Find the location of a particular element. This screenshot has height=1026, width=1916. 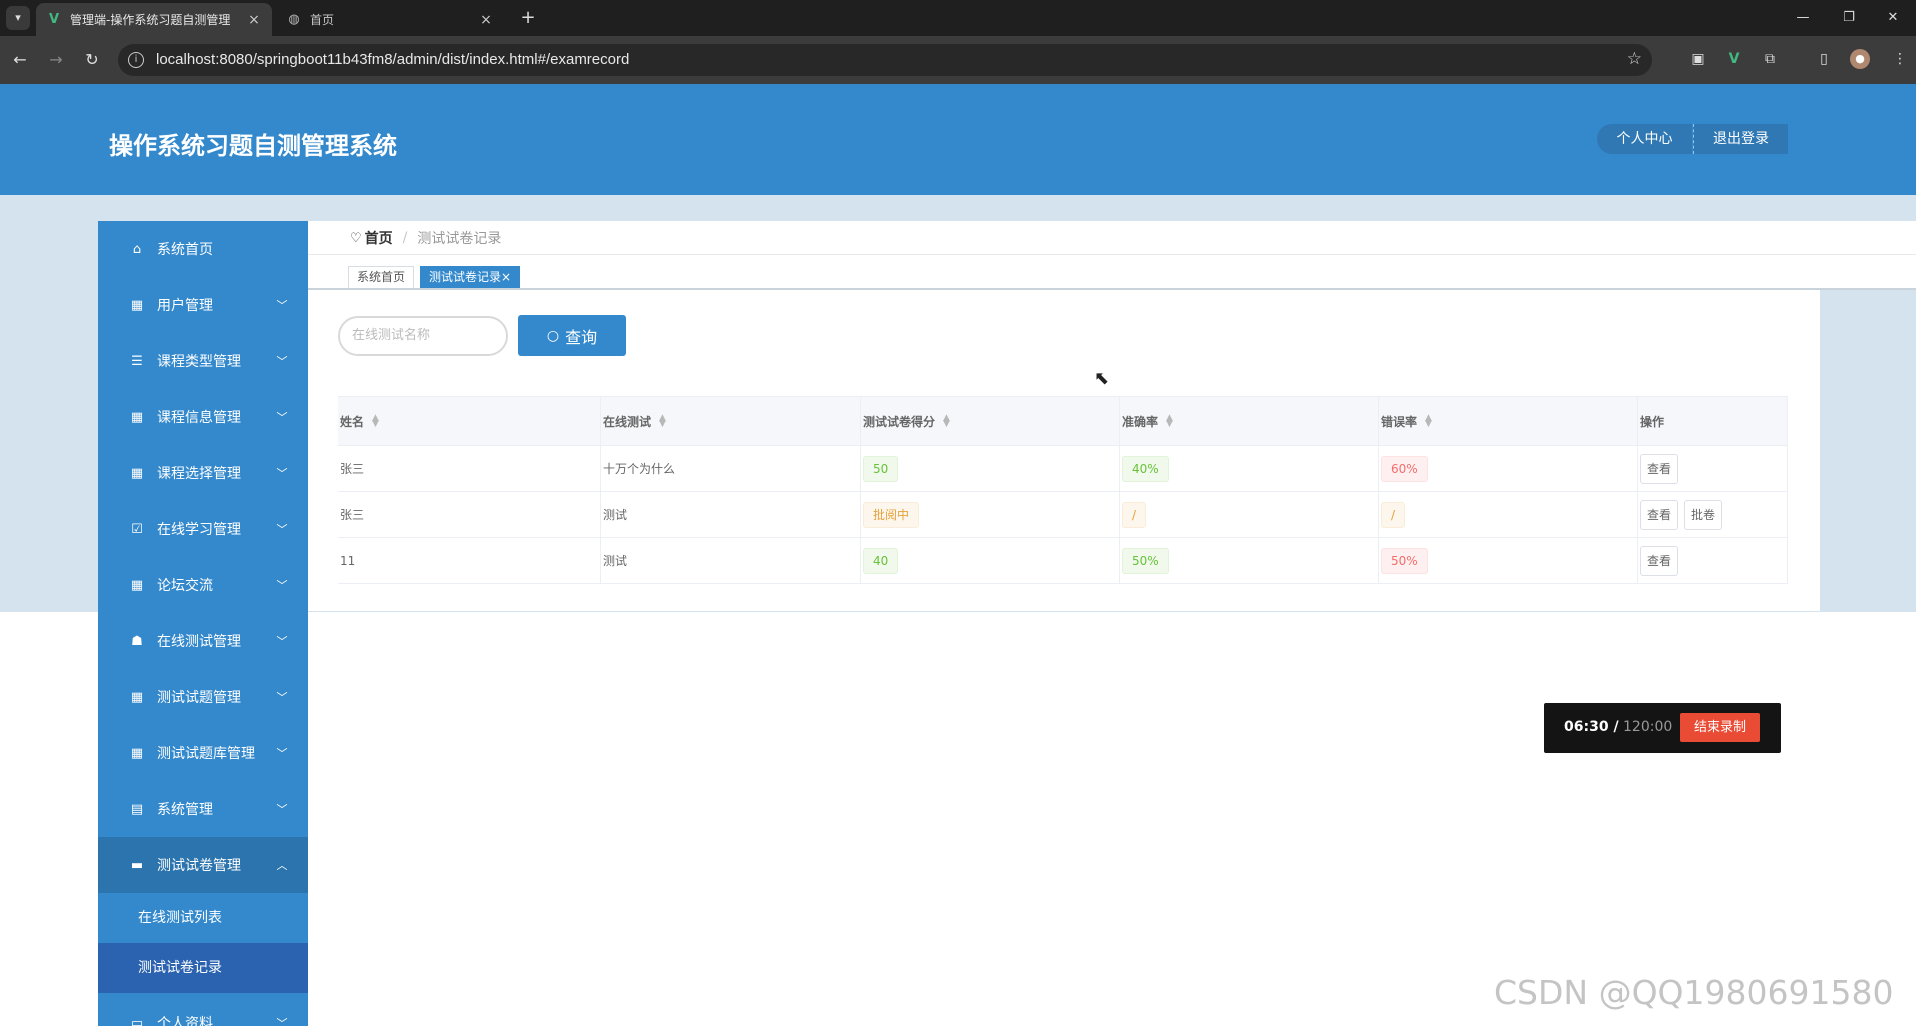

search-button: ○ 查询 is located at coordinates (572, 335).